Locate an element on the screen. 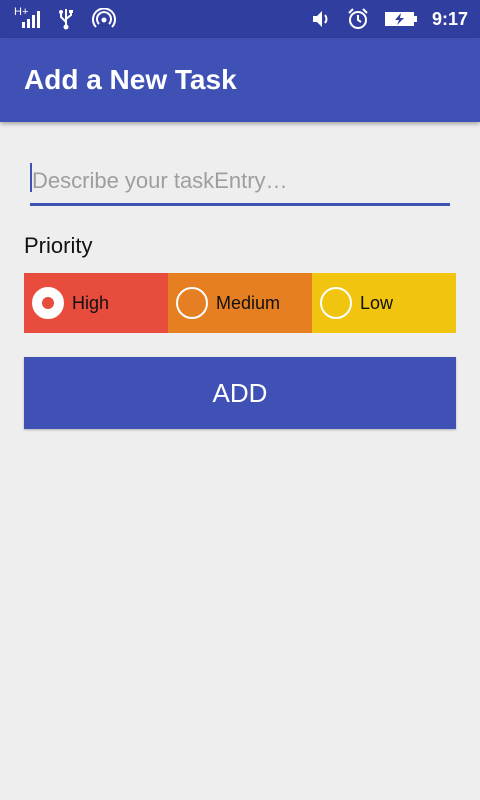 This screenshot has height=800, width=480. usb-icon is located at coordinates (66, 19).